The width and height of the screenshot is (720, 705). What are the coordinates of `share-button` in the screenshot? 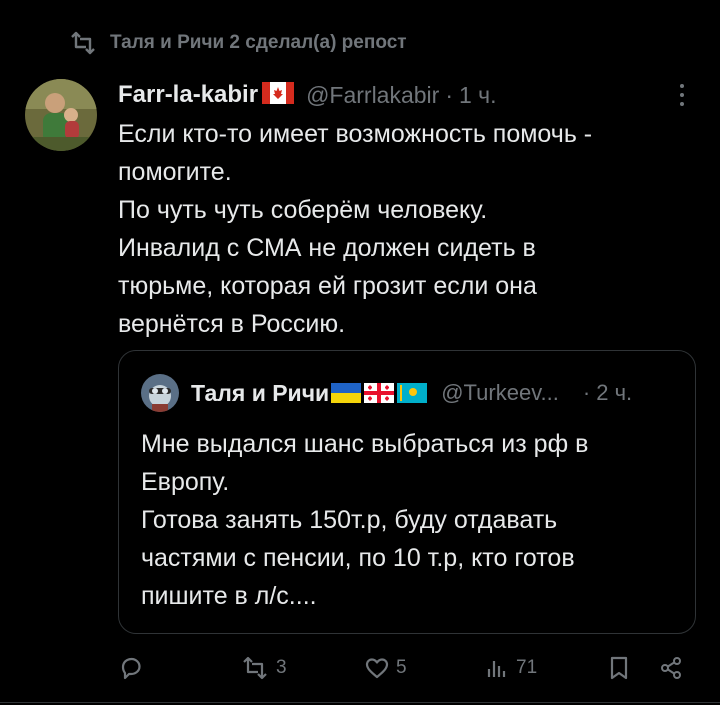 It's located at (671, 668).